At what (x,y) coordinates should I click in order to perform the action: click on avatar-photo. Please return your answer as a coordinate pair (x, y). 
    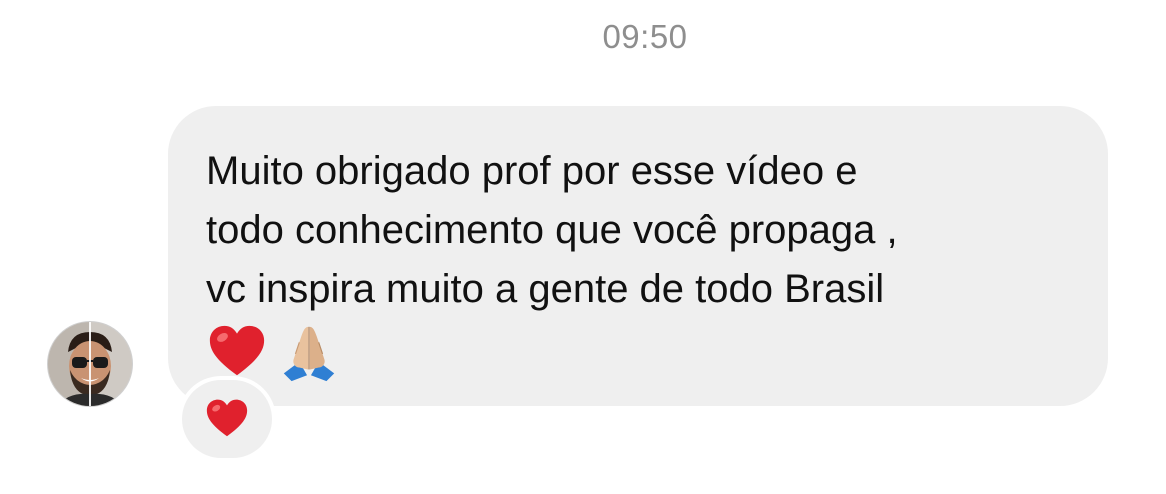
    Looking at the image, I should click on (90, 364).